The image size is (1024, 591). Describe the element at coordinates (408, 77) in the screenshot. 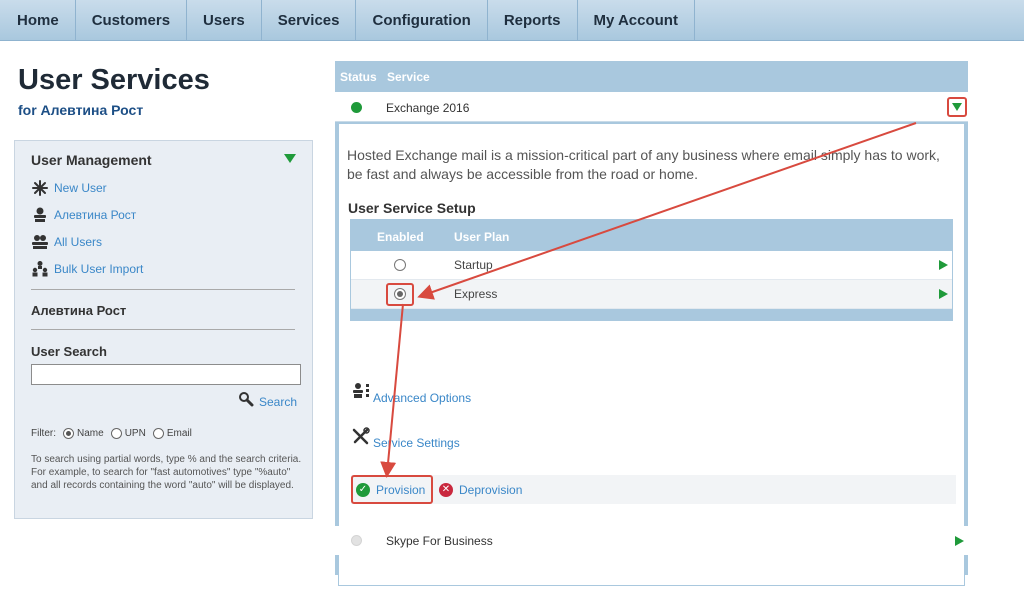

I see `service-column-header: Service` at that location.